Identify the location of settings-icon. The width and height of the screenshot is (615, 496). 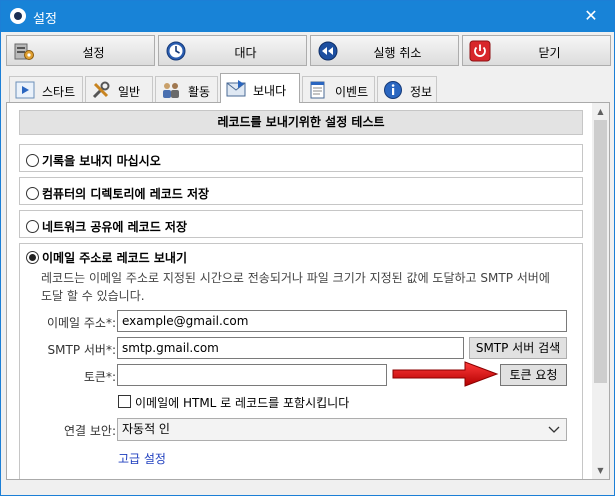
(24, 51).